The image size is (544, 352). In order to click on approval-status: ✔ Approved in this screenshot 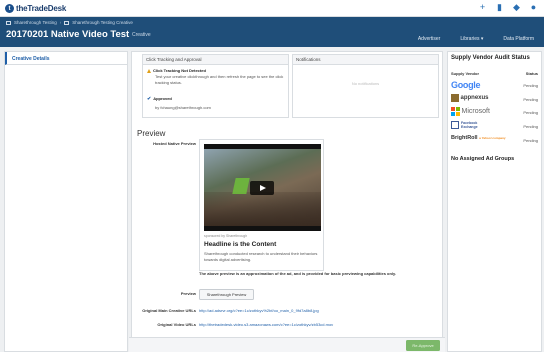, I will do `click(159, 99)`.